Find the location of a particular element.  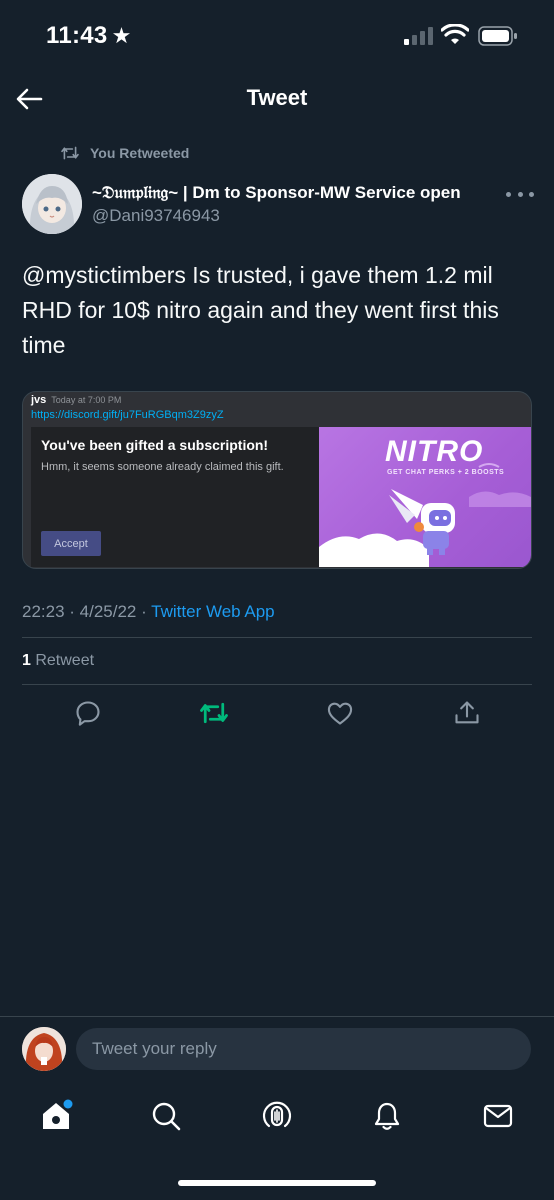

nitro-logo: NITRO is located at coordinates (434, 451).